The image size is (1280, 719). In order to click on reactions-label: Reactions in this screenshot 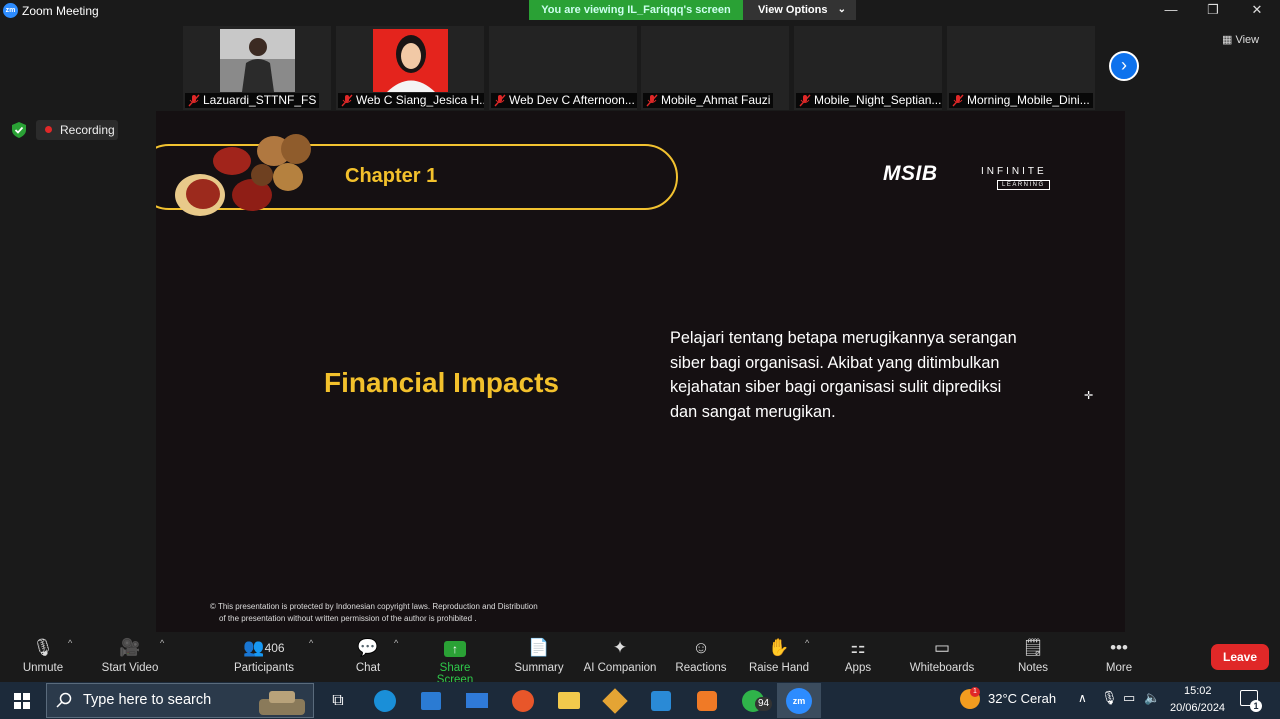, I will do `click(701, 668)`.